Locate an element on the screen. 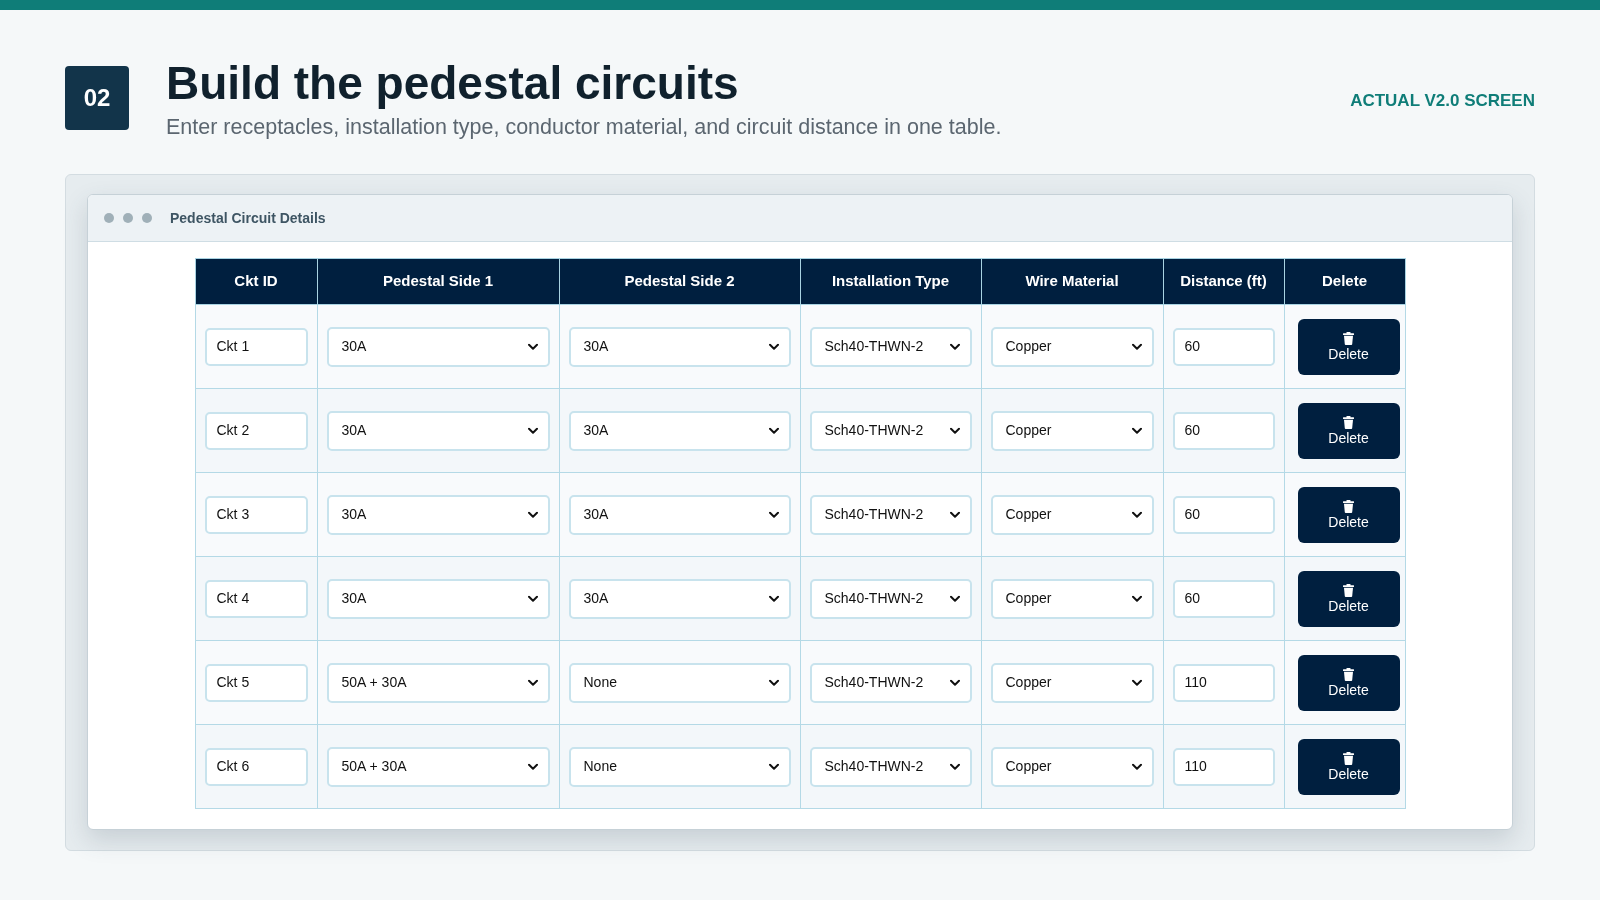 This screenshot has height=900, width=1600. column-header: Pedestal Side 2 is located at coordinates (679, 281).